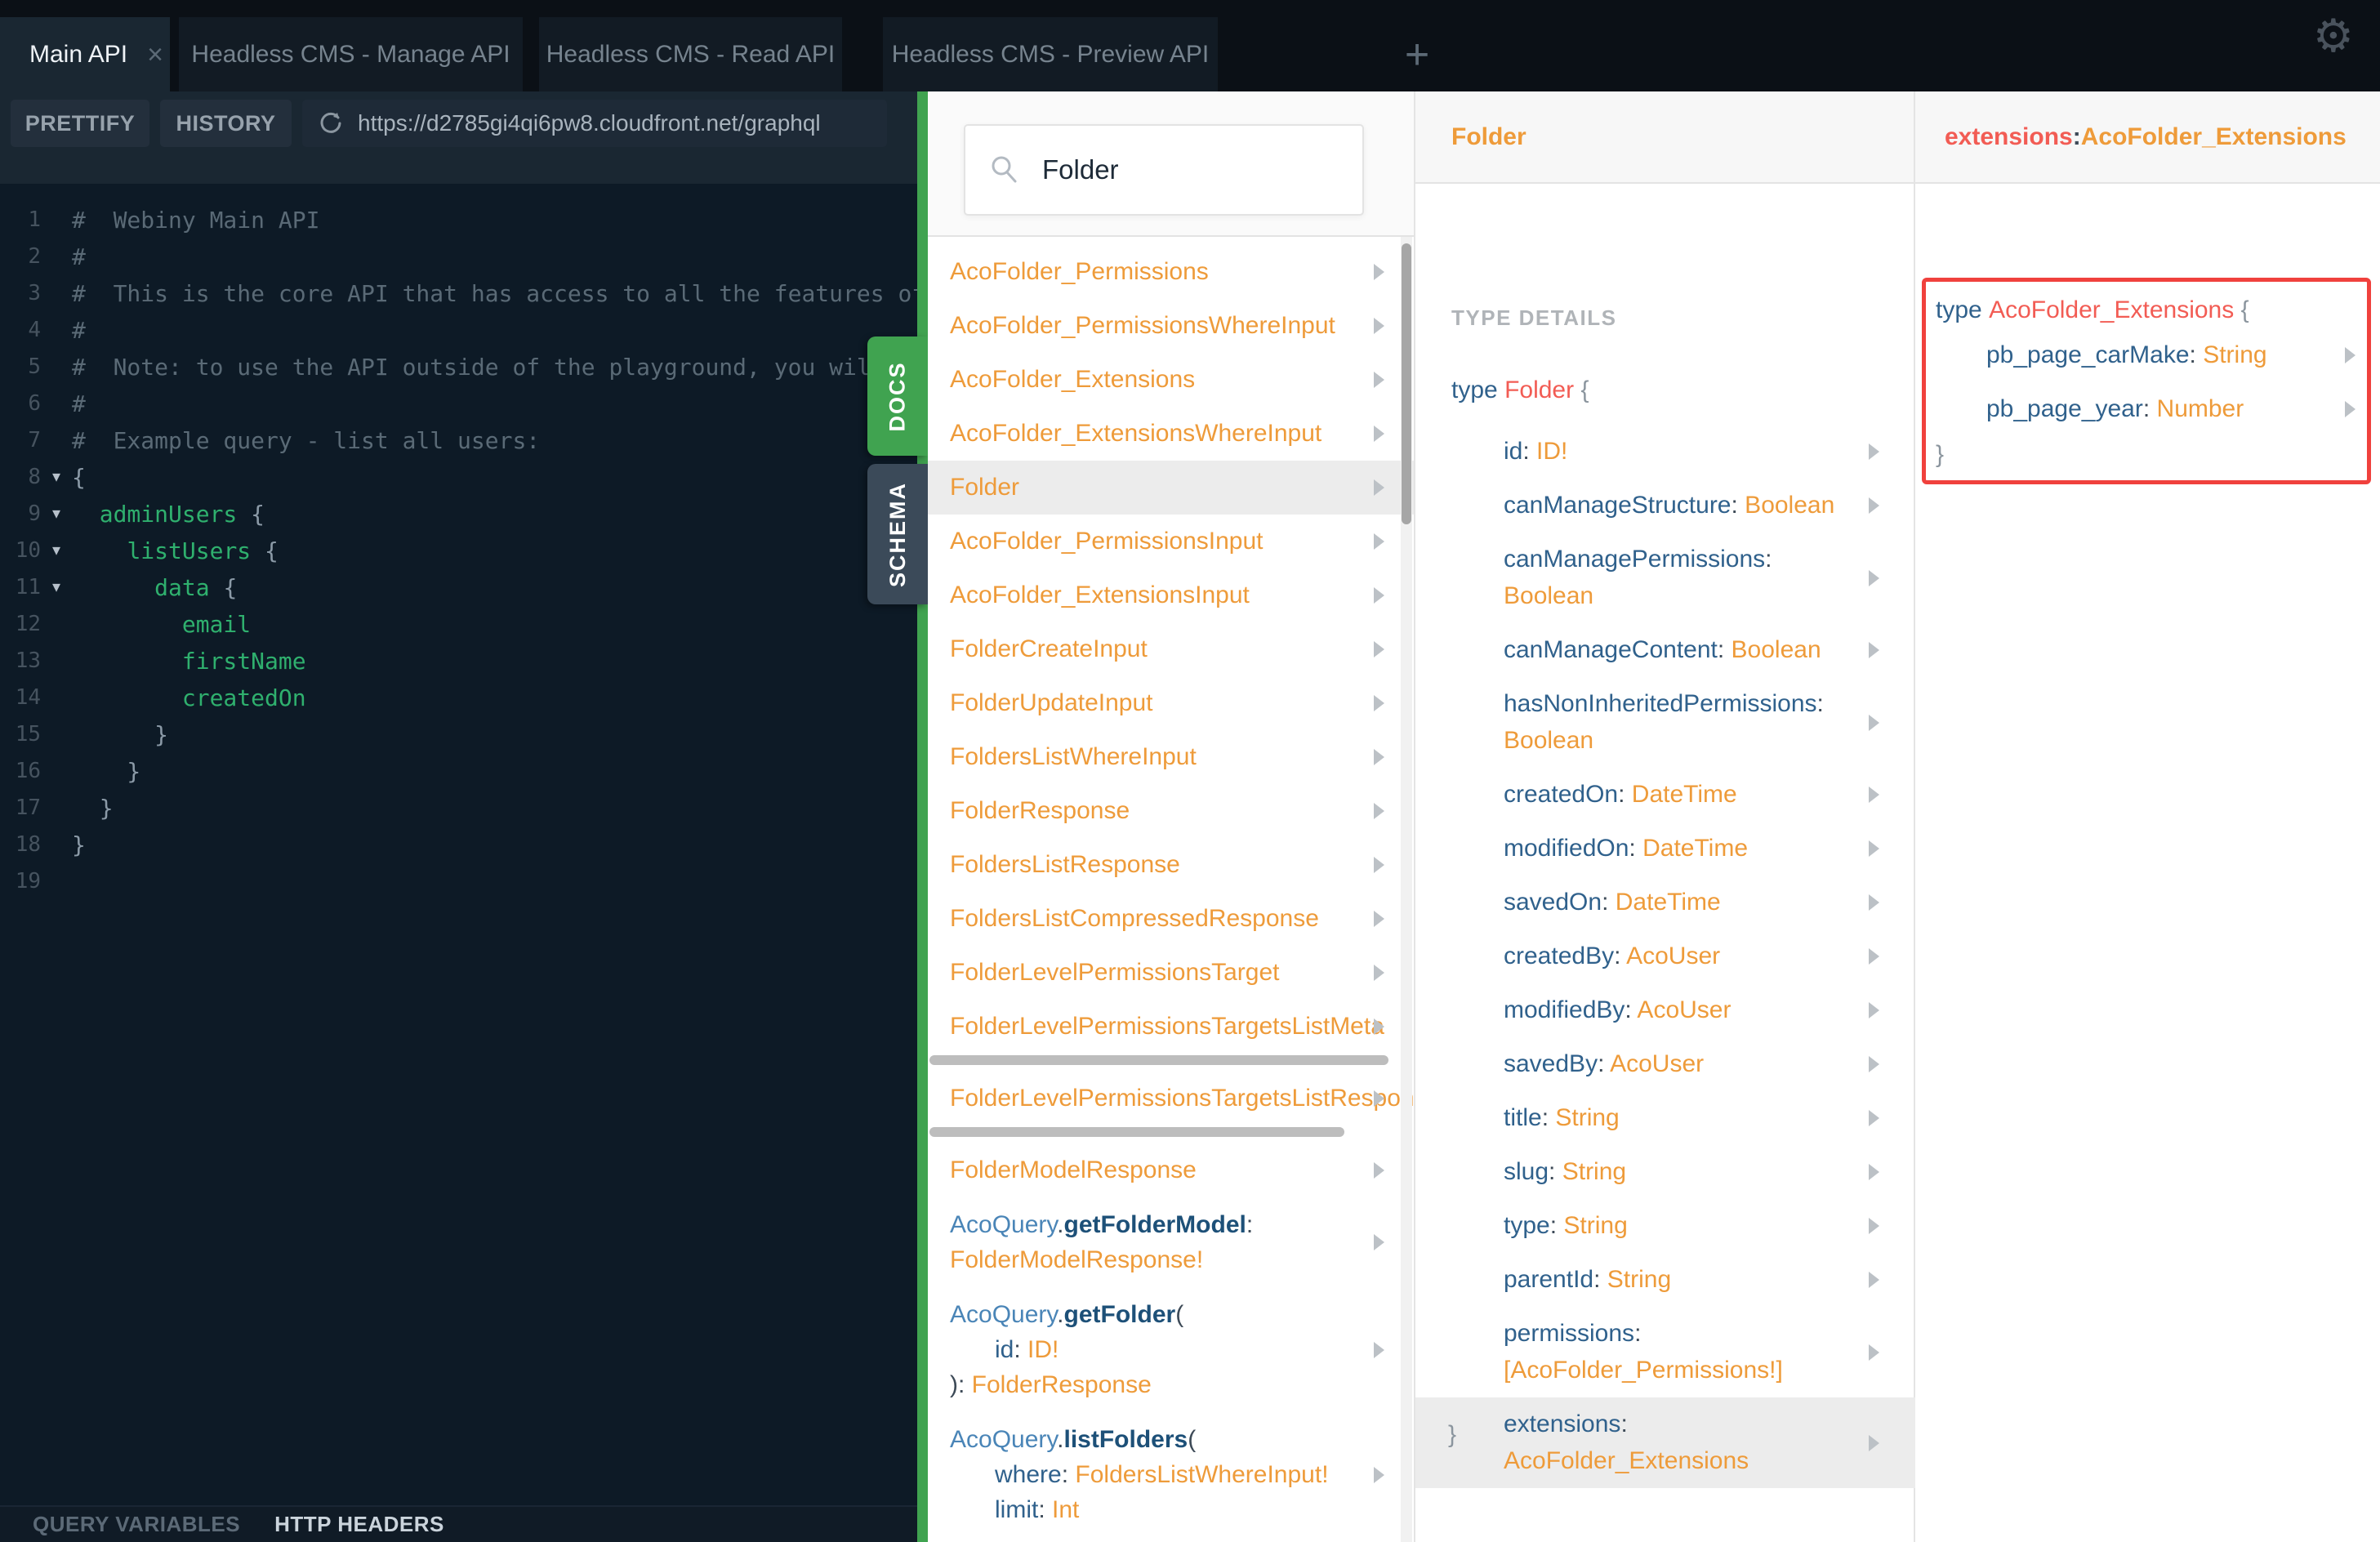 The width and height of the screenshot is (2380, 1542). I want to click on prettify-button: PRETTIFY, so click(80, 123).